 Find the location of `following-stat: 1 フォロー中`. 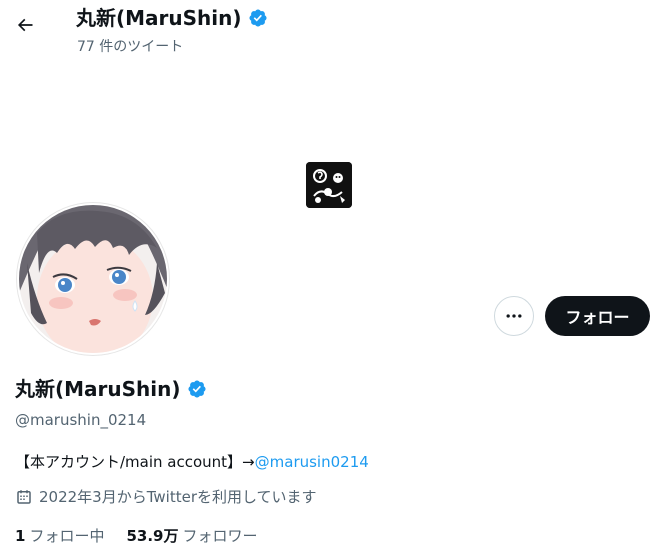

following-stat: 1 フォロー中 is located at coordinates (59, 536).